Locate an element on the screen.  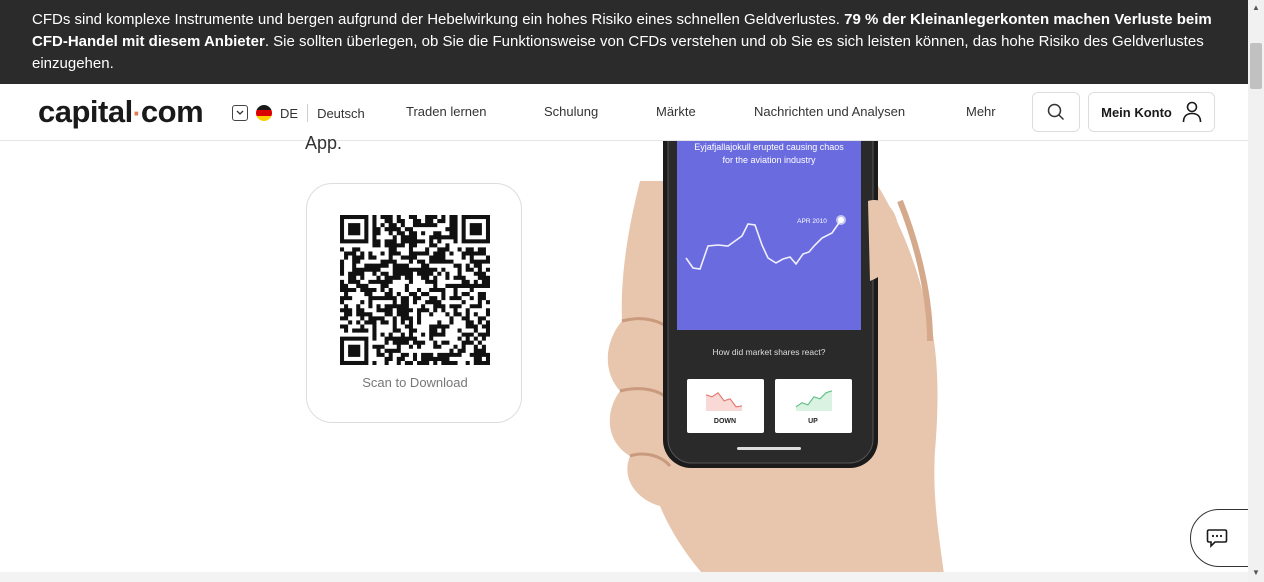
nav-maerkte: Märkte is located at coordinates (676, 111).